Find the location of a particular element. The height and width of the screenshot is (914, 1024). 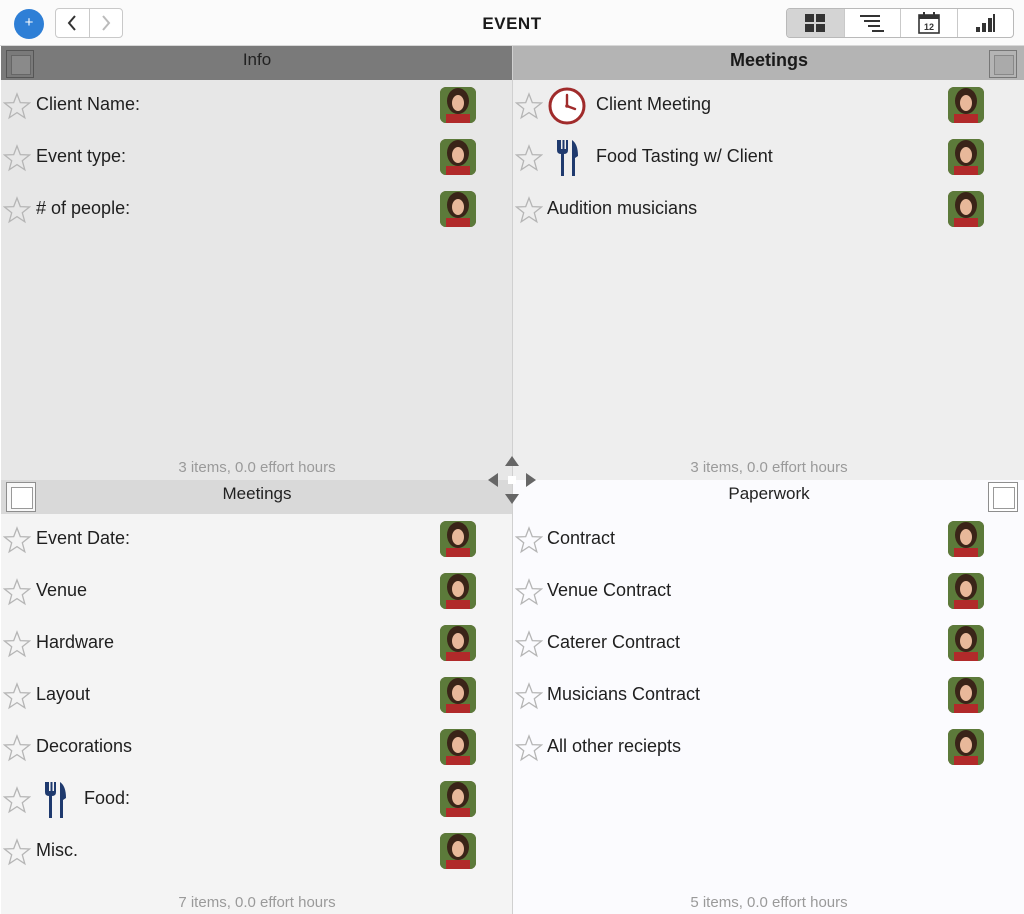

task-label: Musicians Contract is located at coordinates (624, 694).